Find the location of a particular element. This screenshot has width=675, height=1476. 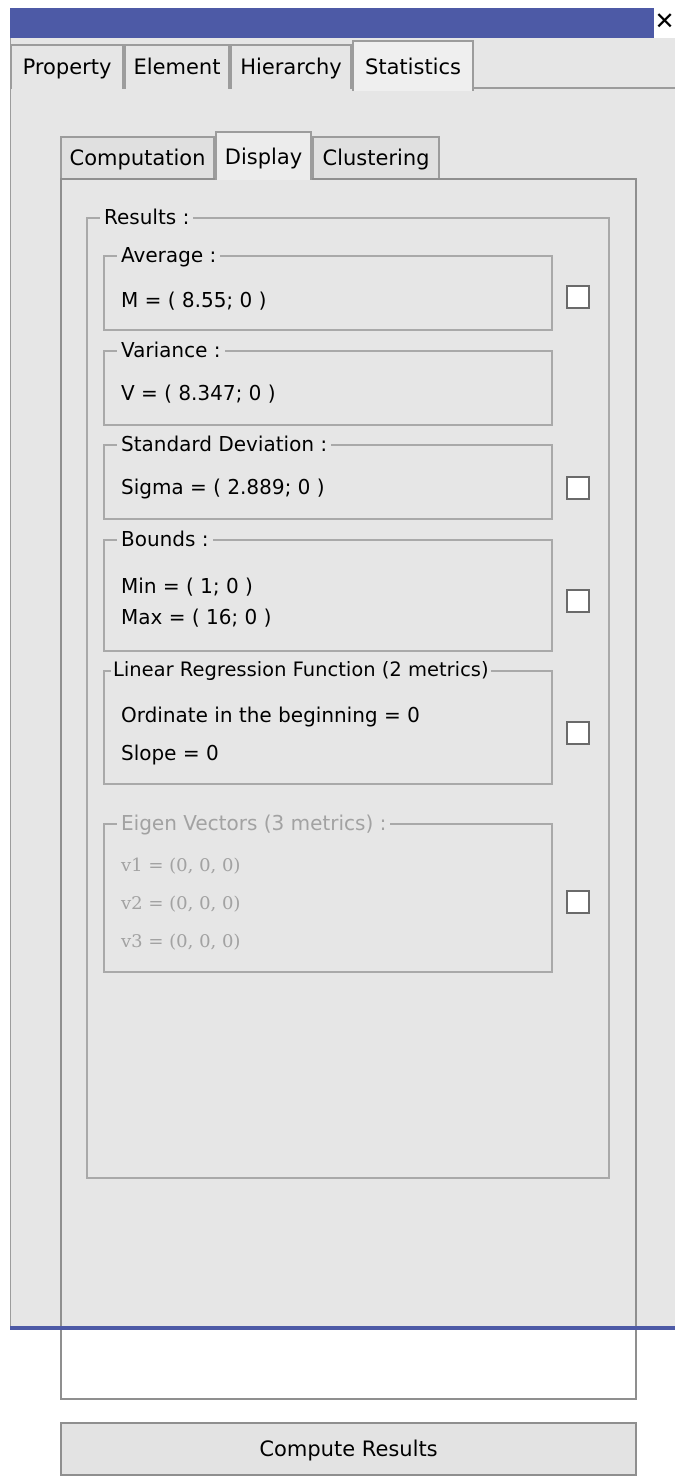

bounds-legend: Bounds : is located at coordinates (165, 539).